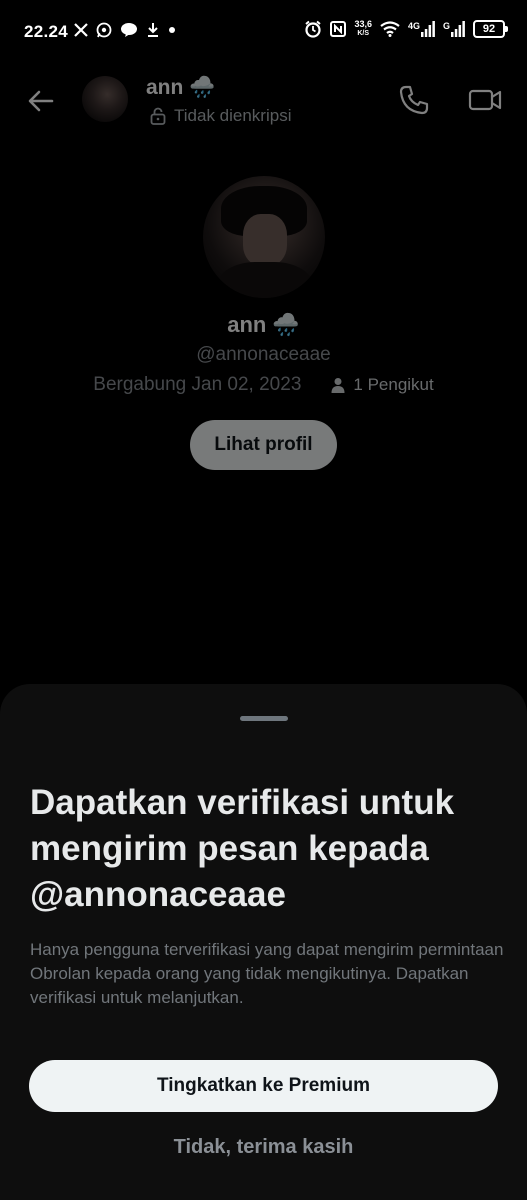 This screenshot has height=1200, width=527. What do you see at coordinates (263, 32) in the screenshot?
I see `status-bar: 22.24 33,6 K/S 4G G 92` at bounding box center [263, 32].